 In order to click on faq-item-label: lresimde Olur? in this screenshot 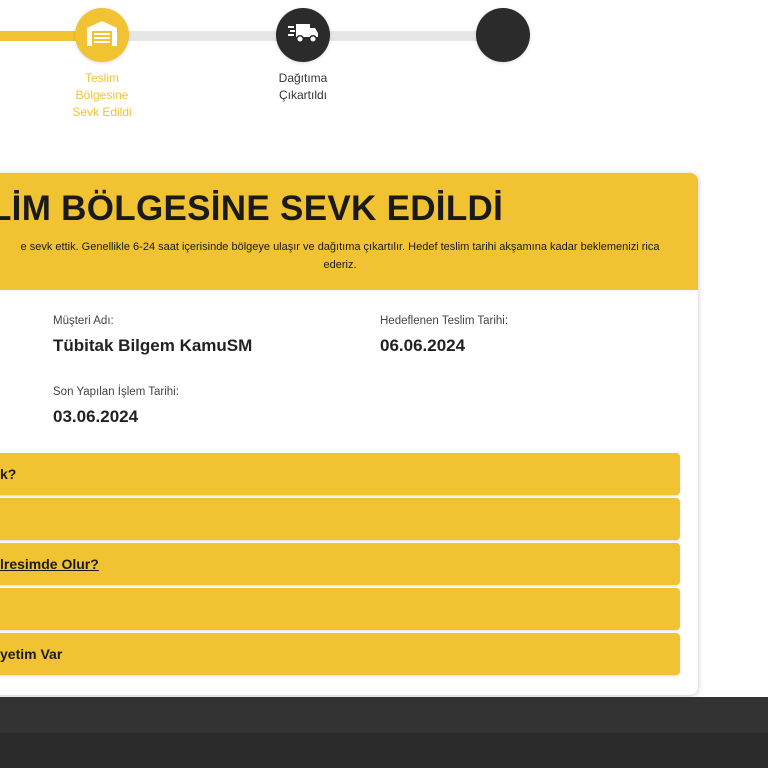, I will do `click(49, 564)`.